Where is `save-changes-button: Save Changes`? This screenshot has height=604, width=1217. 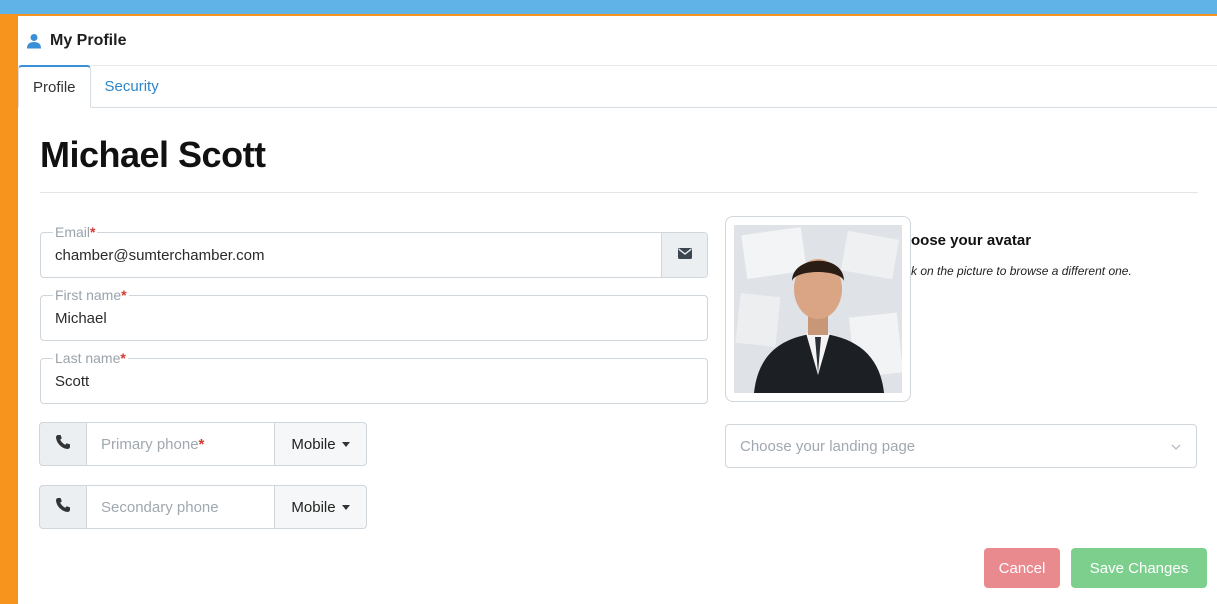 save-changes-button: Save Changes is located at coordinates (1139, 568).